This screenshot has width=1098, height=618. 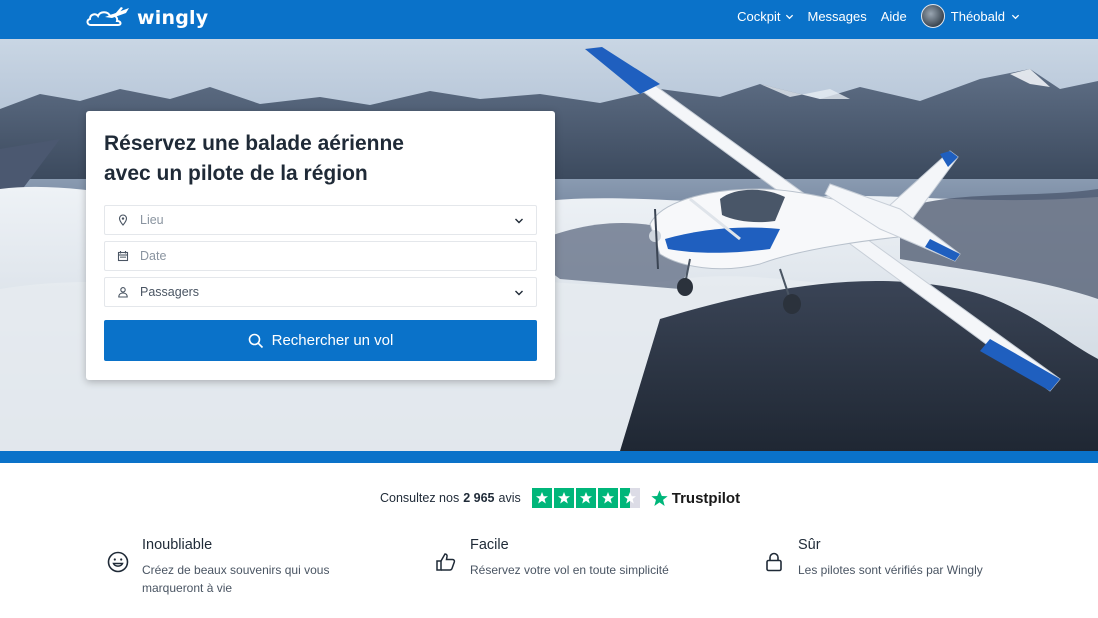 I want to click on trust-prefix: Consultez nos, so click(x=420, y=498).